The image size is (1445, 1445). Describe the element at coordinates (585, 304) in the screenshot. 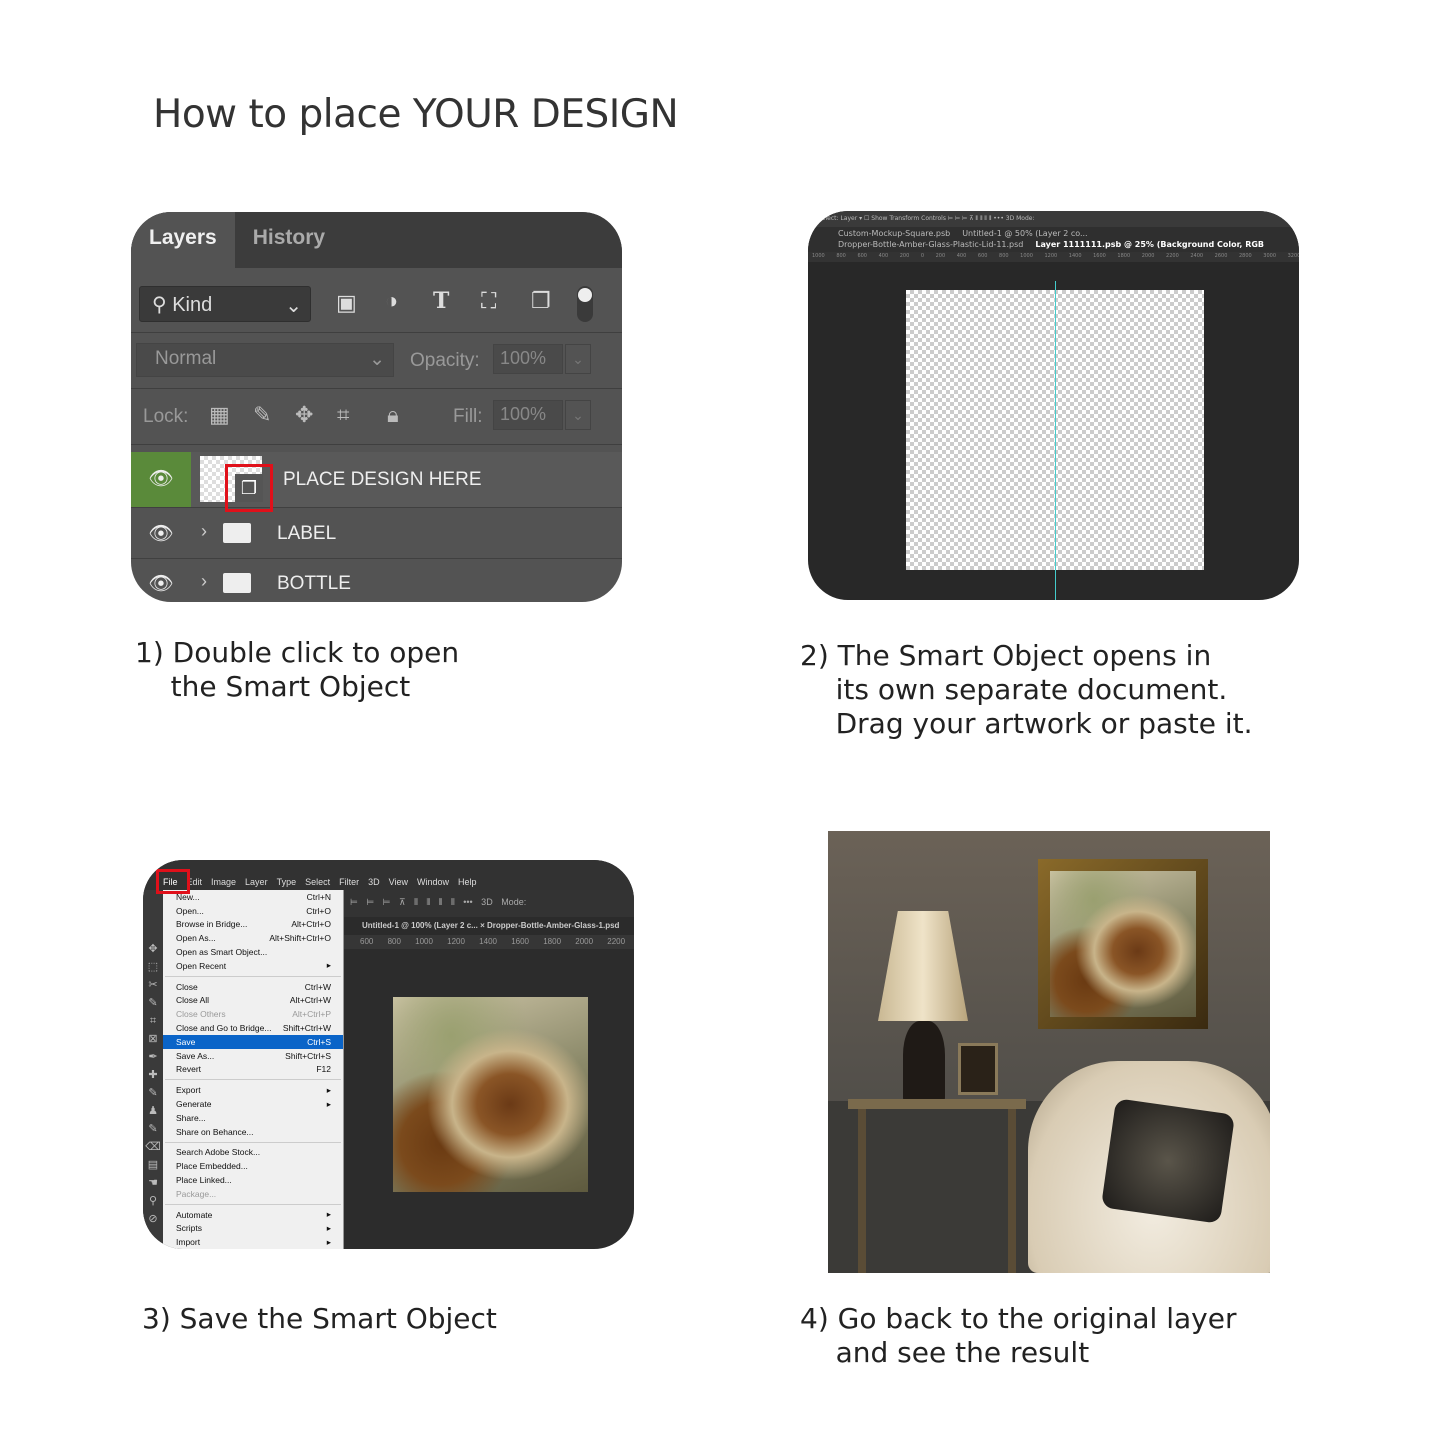

I see `filter-toggle` at that location.